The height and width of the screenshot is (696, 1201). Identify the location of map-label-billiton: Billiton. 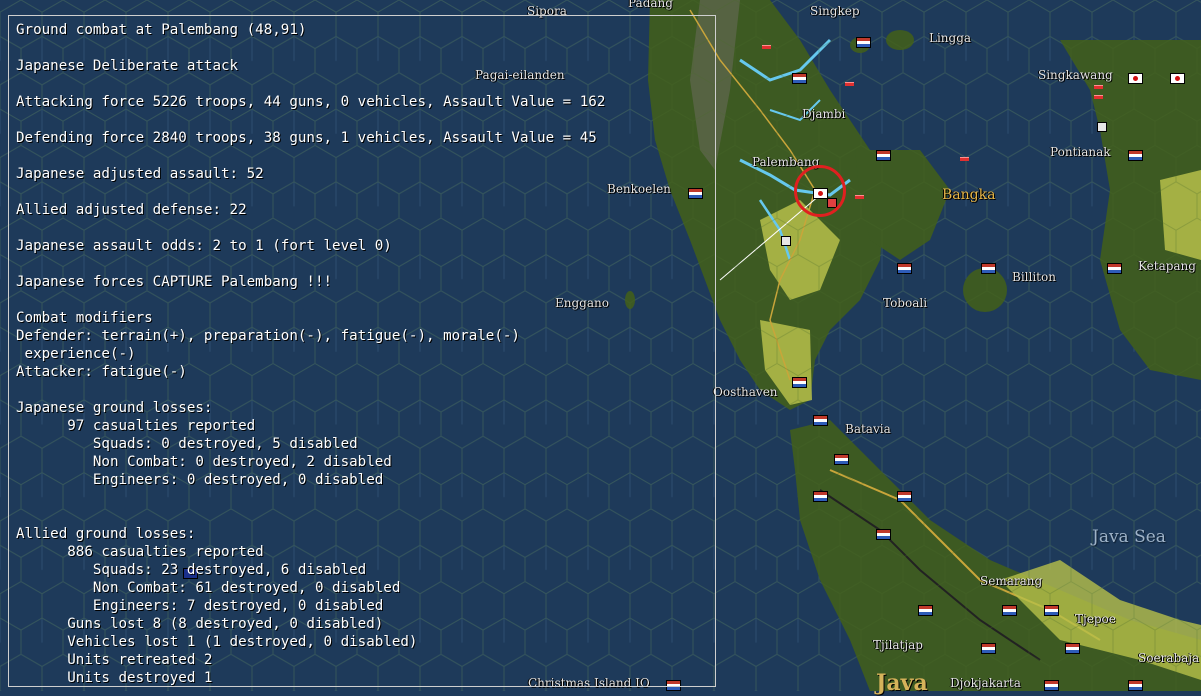
(1034, 277).